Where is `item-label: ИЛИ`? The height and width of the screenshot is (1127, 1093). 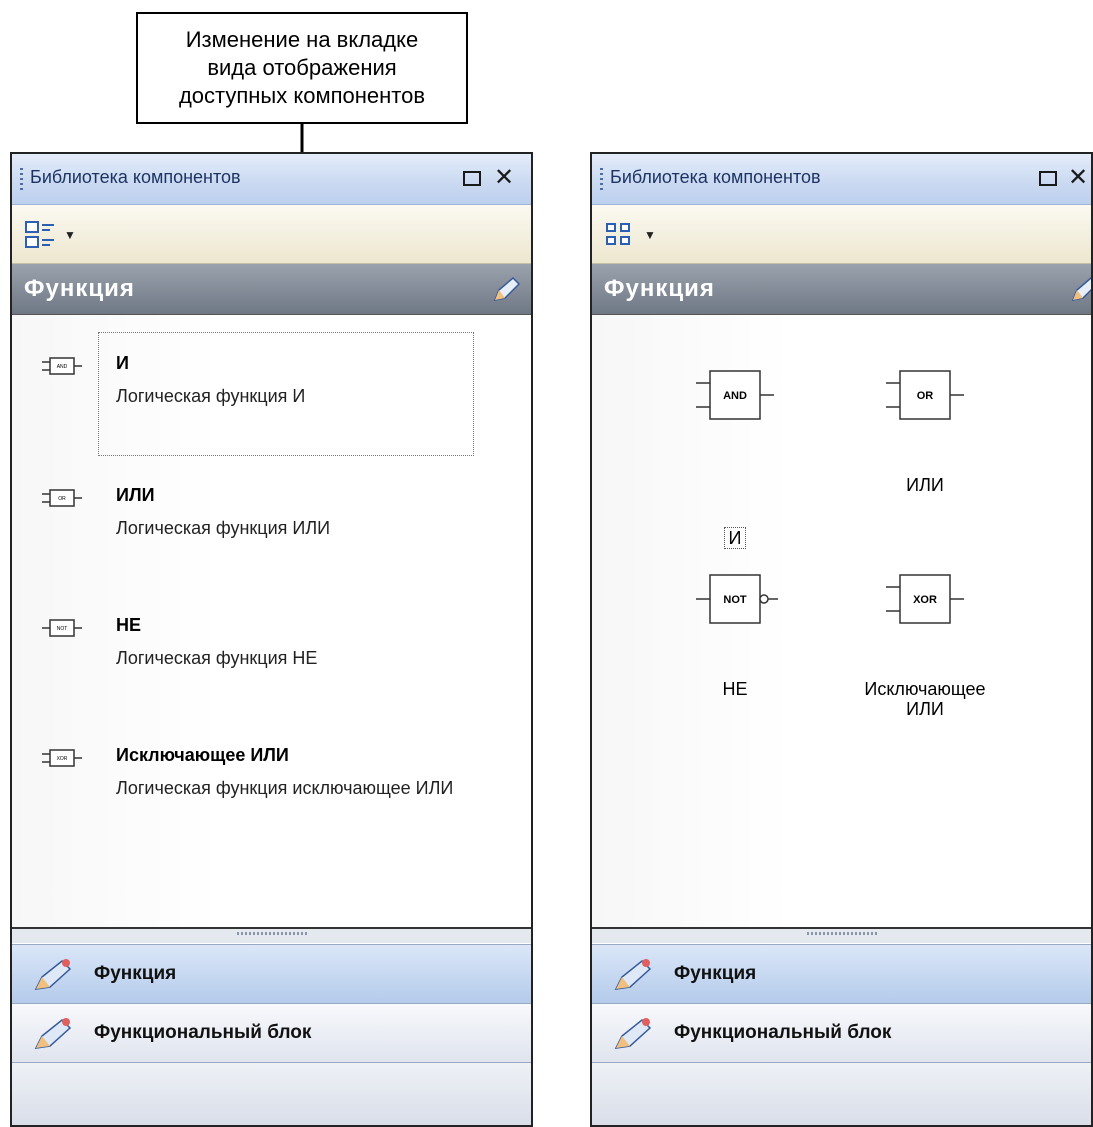
item-label: ИЛИ is located at coordinates (925, 485).